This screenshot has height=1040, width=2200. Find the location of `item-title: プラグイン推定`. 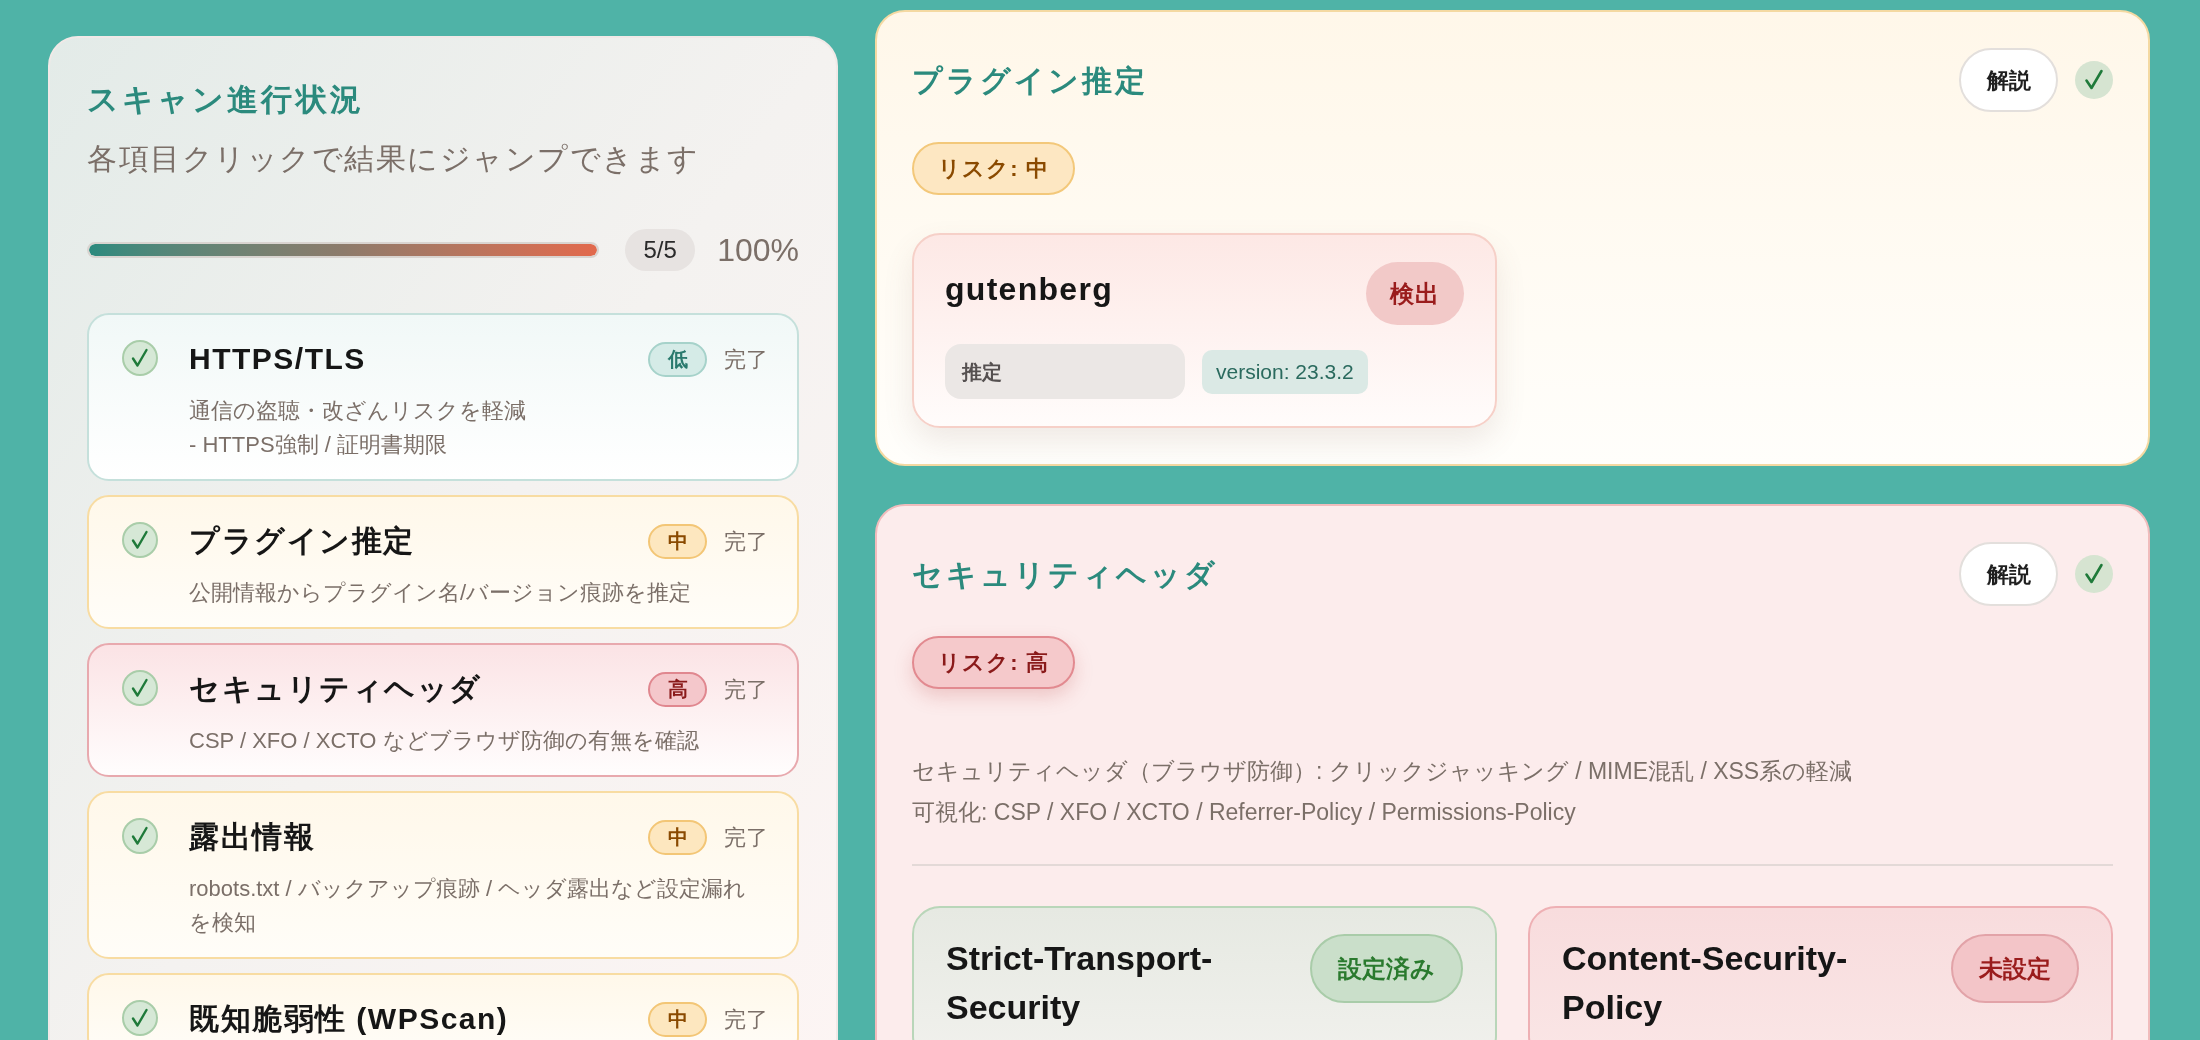

item-title: プラグイン推定 is located at coordinates (302, 541).